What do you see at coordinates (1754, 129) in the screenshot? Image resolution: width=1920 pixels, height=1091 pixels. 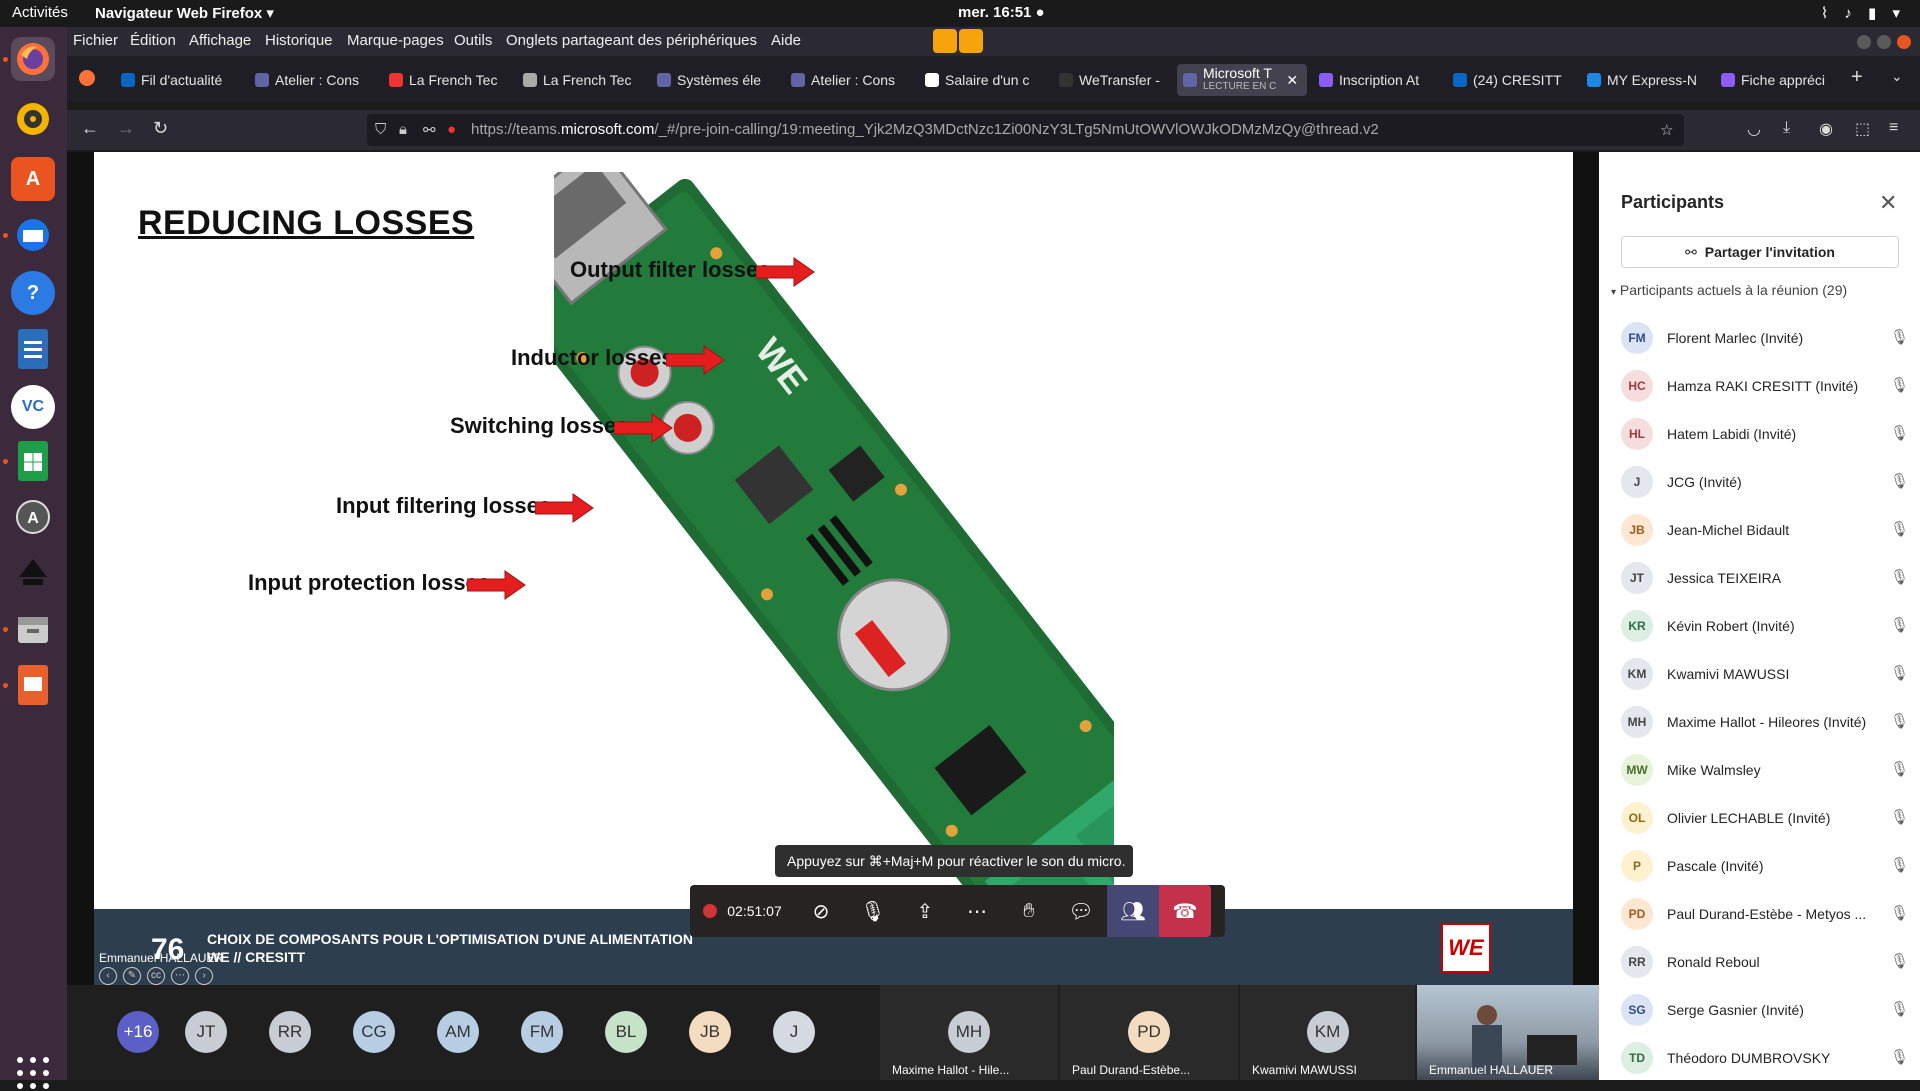 I see `pocket-icon: ◡` at bounding box center [1754, 129].